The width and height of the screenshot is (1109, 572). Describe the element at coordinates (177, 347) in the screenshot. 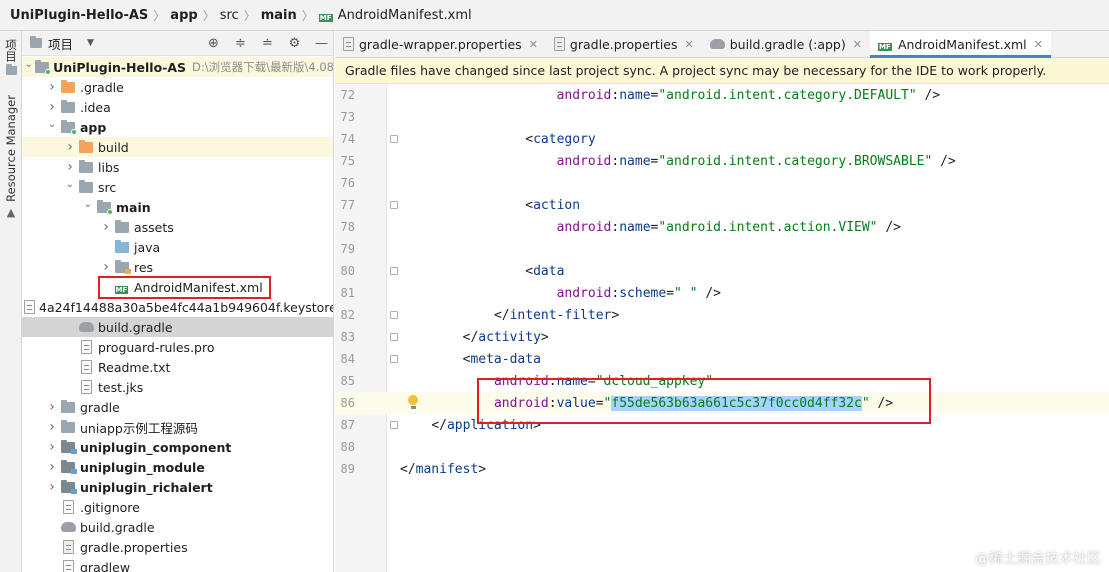

I see `tree-item: proguard-rules.pro` at that location.